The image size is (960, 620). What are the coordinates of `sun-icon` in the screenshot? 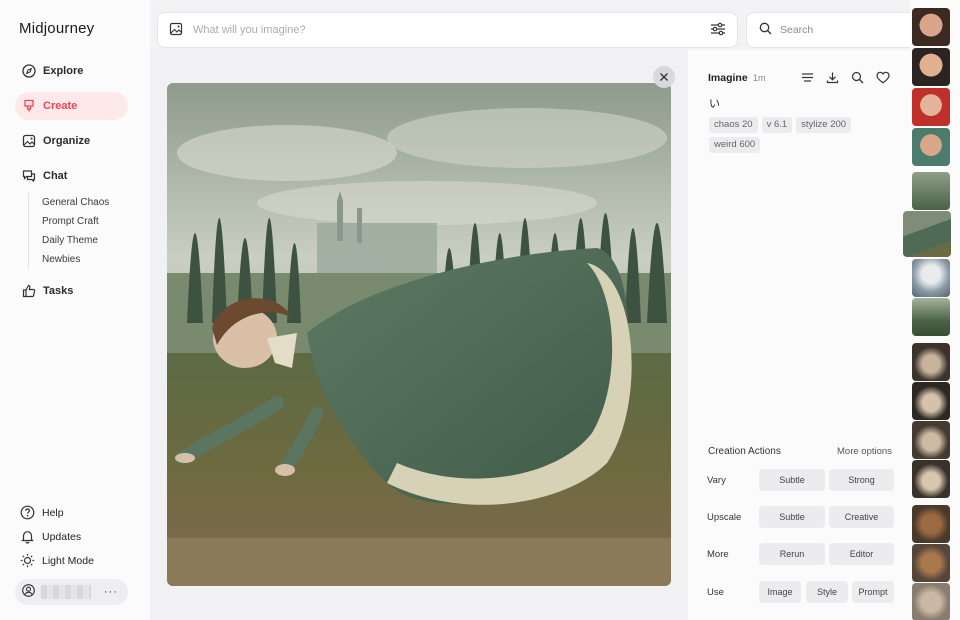 It's located at (27, 560).